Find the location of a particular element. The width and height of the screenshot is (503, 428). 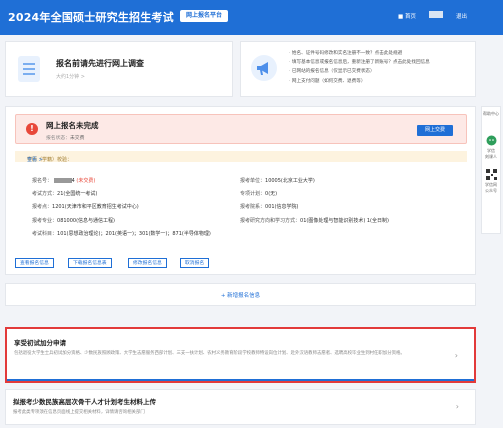

survey-card: 报名前请先进行网上调查 大约1分钟 > is located at coordinates (119, 69).